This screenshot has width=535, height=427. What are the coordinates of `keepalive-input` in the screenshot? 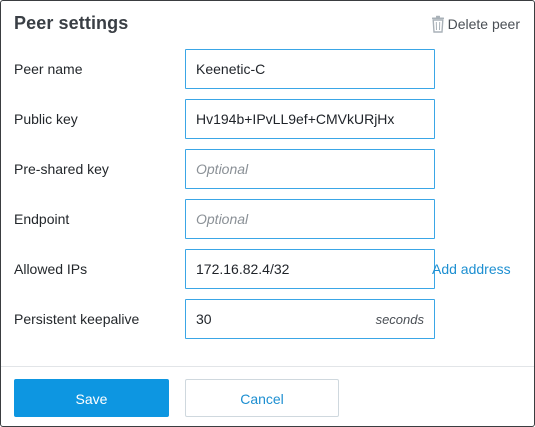 It's located at (286, 319).